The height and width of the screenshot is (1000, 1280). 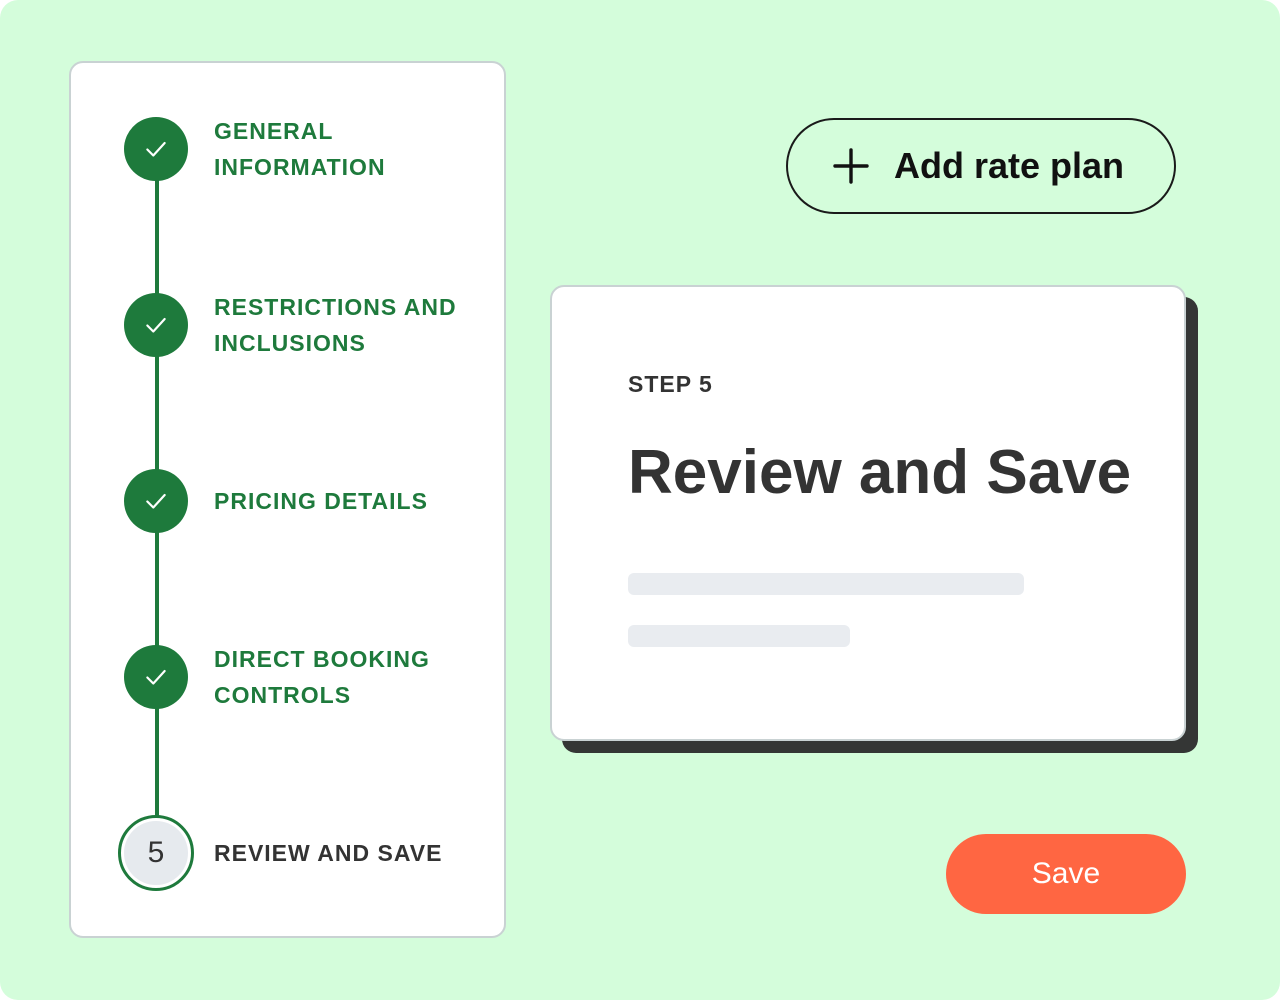 I want to click on plus-icon, so click(x=851, y=166).